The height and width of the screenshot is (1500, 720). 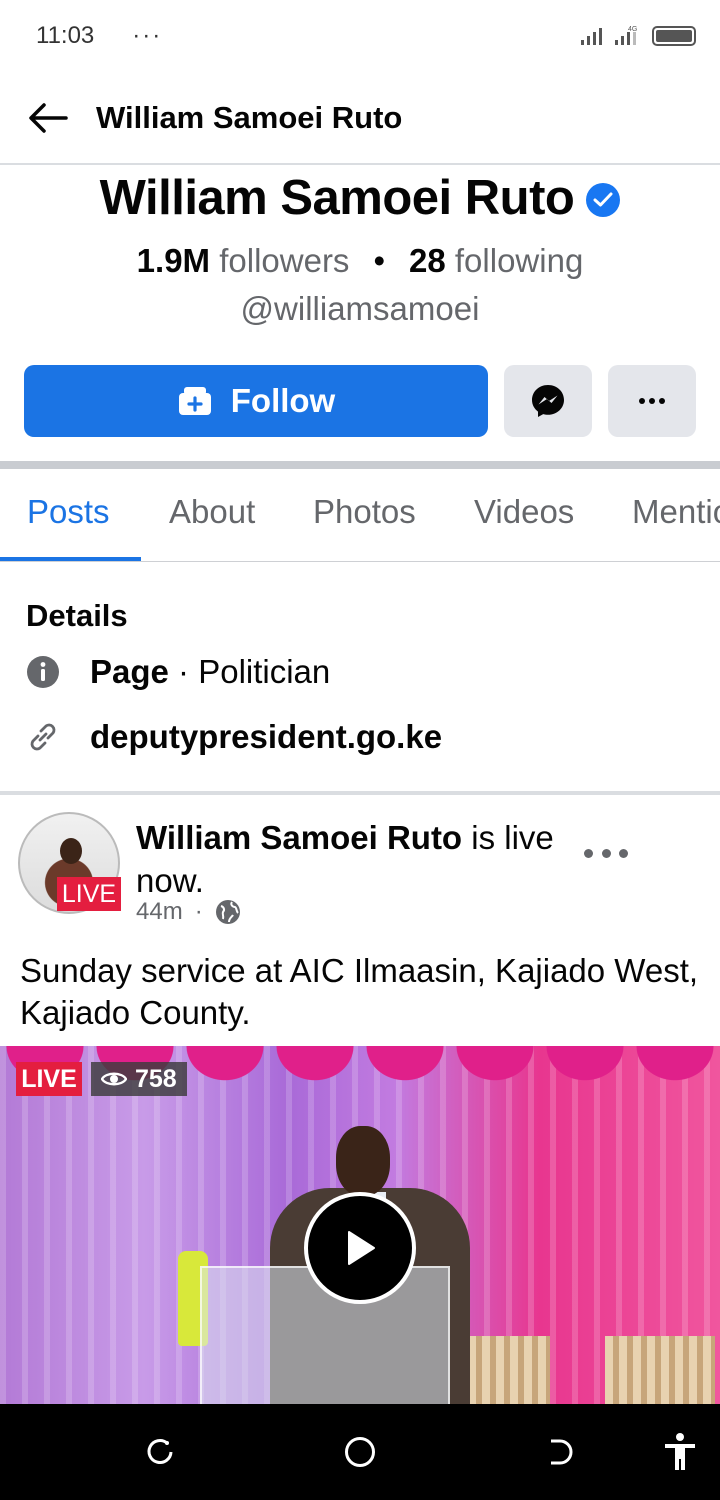 What do you see at coordinates (360, 261) in the screenshot?
I see `profile-stats: 1.9M followers • 28 following` at bounding box center [360, 261].